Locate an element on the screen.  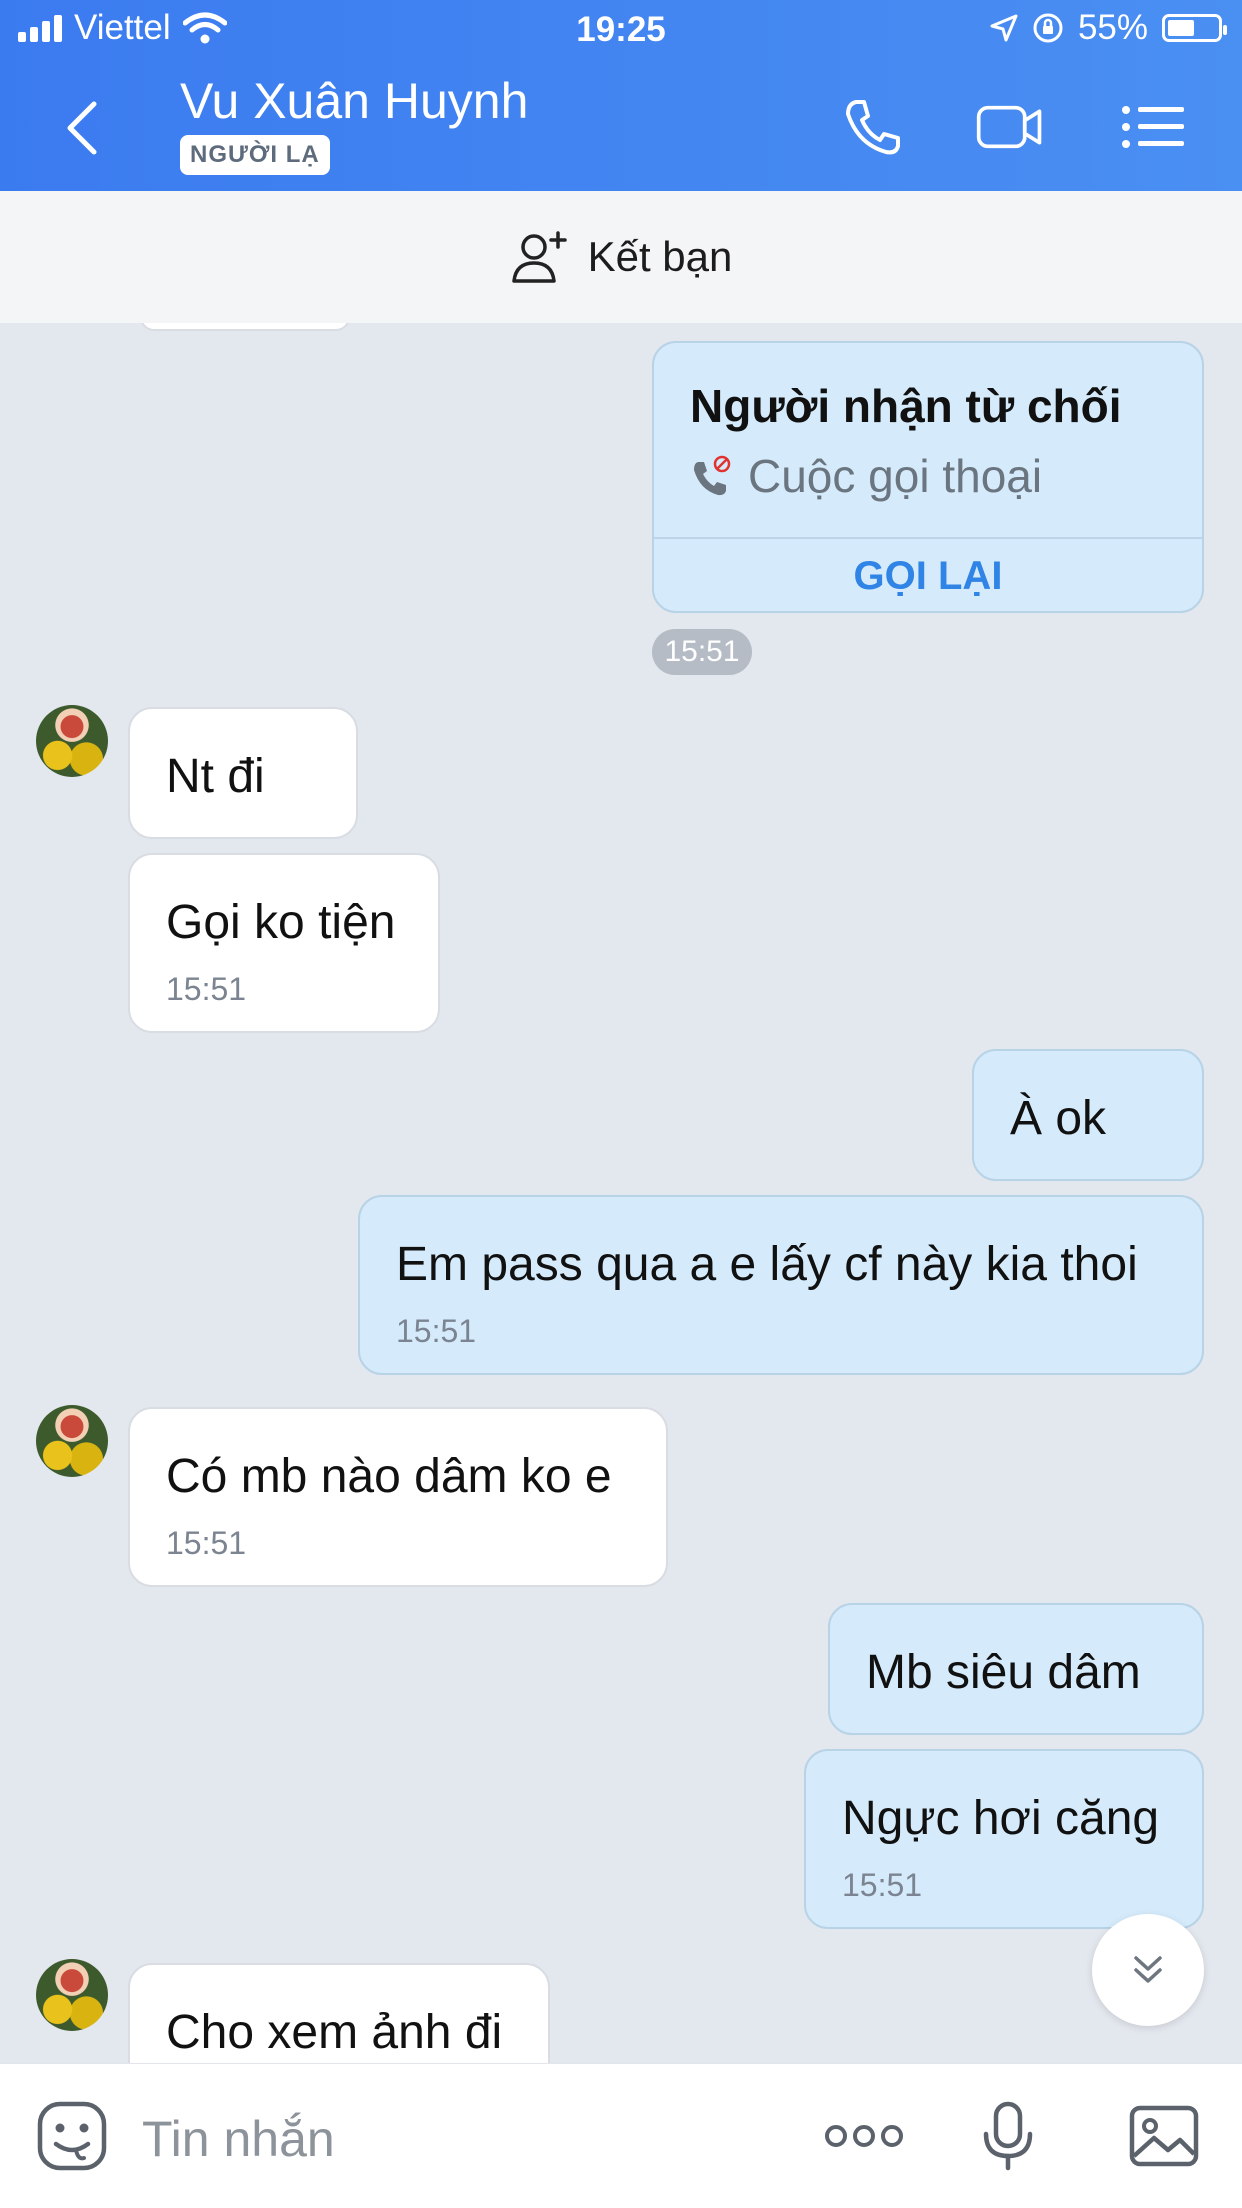
back-chevron-icon is located at coordinates (82, 128).